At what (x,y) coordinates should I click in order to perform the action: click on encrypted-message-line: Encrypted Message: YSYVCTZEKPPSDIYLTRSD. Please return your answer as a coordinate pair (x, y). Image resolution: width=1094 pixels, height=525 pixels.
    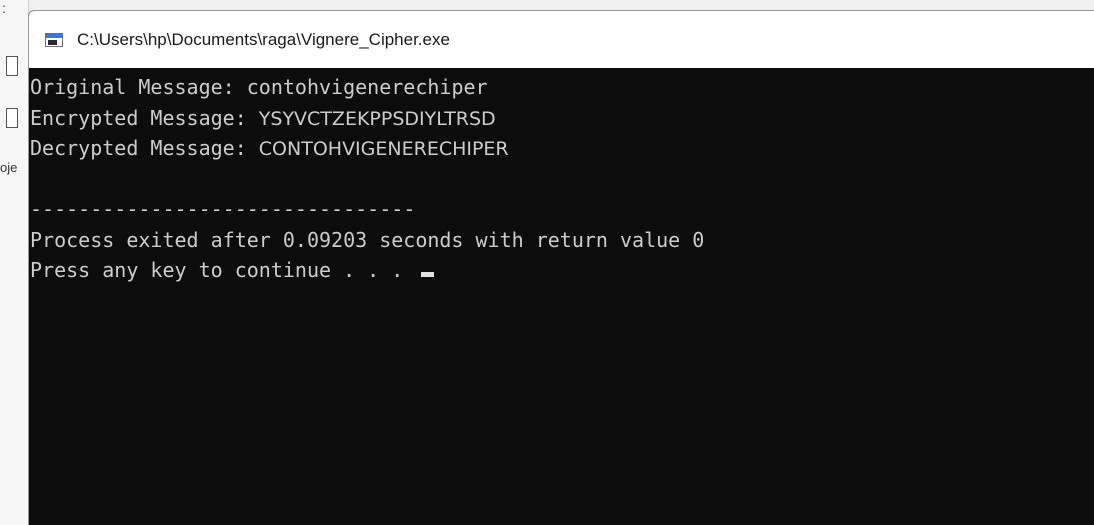
    Looking at the image, I should click on (562, 118).